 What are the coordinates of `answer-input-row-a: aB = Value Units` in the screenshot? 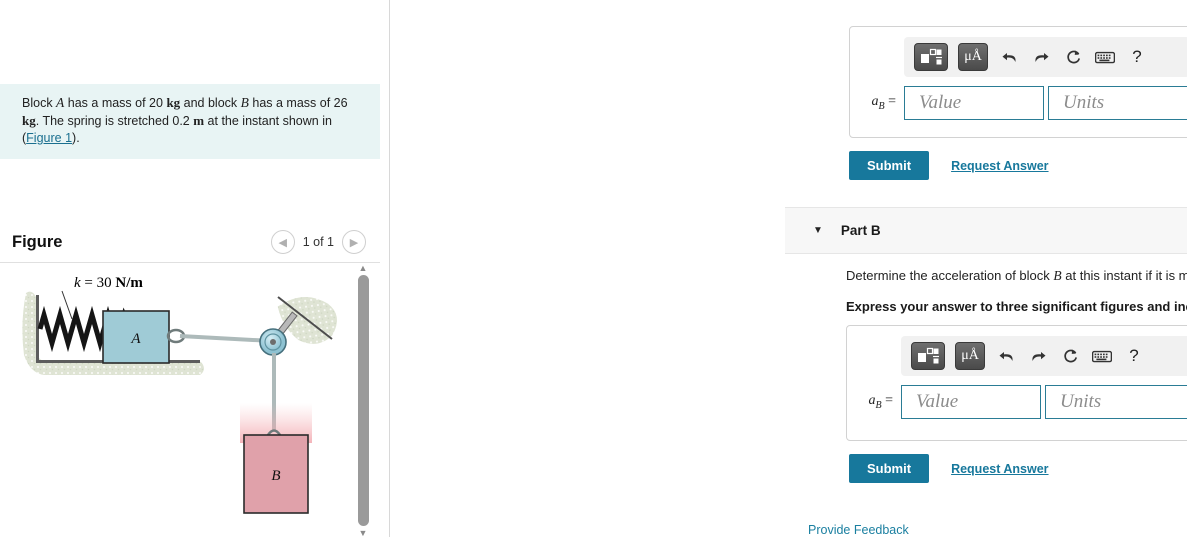 It's located at (1024, 103).